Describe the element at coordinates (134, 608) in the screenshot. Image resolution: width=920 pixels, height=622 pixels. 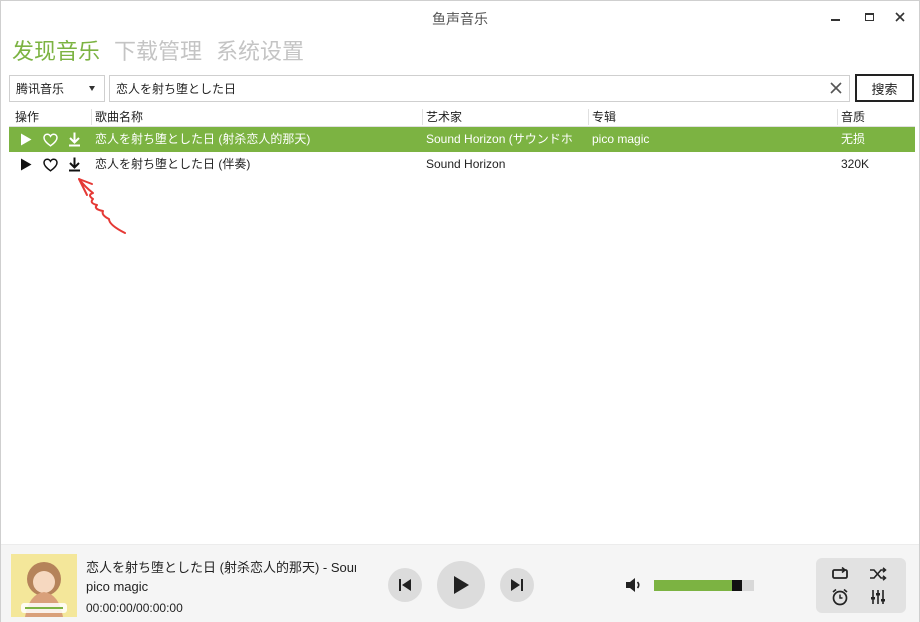
I see `playback-time: 00:00:00/00:00:00` at that location.